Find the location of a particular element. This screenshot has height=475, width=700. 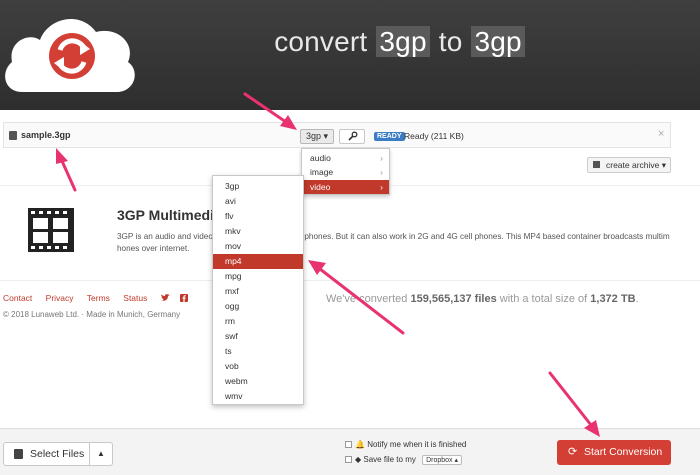

format-option-ts: ts is located at coordinates (258, 351).